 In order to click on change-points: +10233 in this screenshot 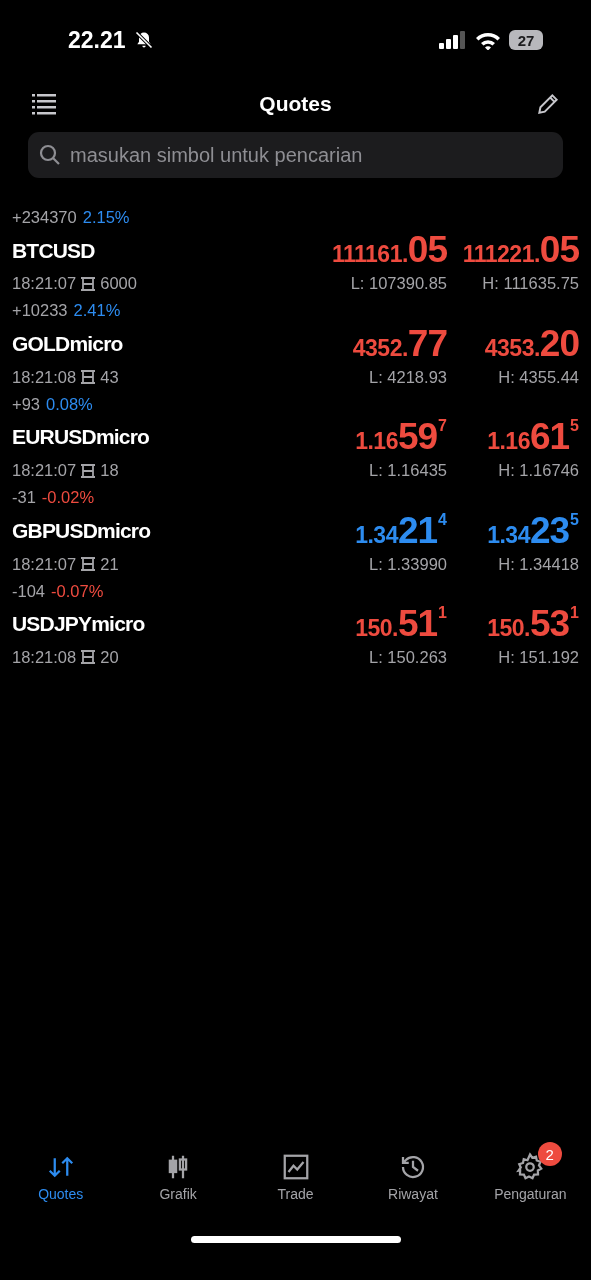, I will do `click(40, 311)`.